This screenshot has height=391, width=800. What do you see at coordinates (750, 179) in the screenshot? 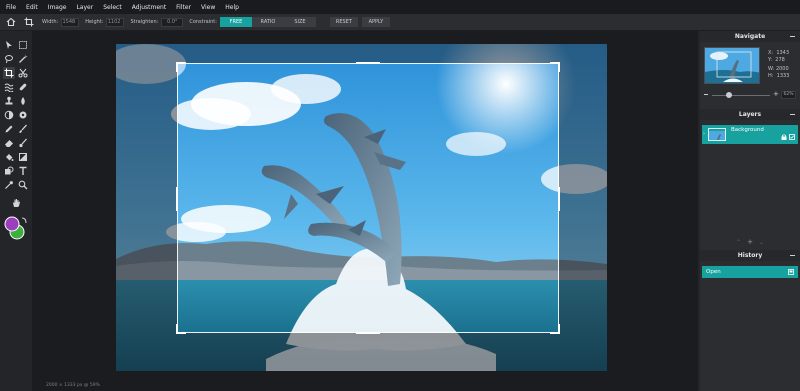
I see `layers-panel: Layers › Background ⌃ + ⌄` at bounding box center [750, 179].